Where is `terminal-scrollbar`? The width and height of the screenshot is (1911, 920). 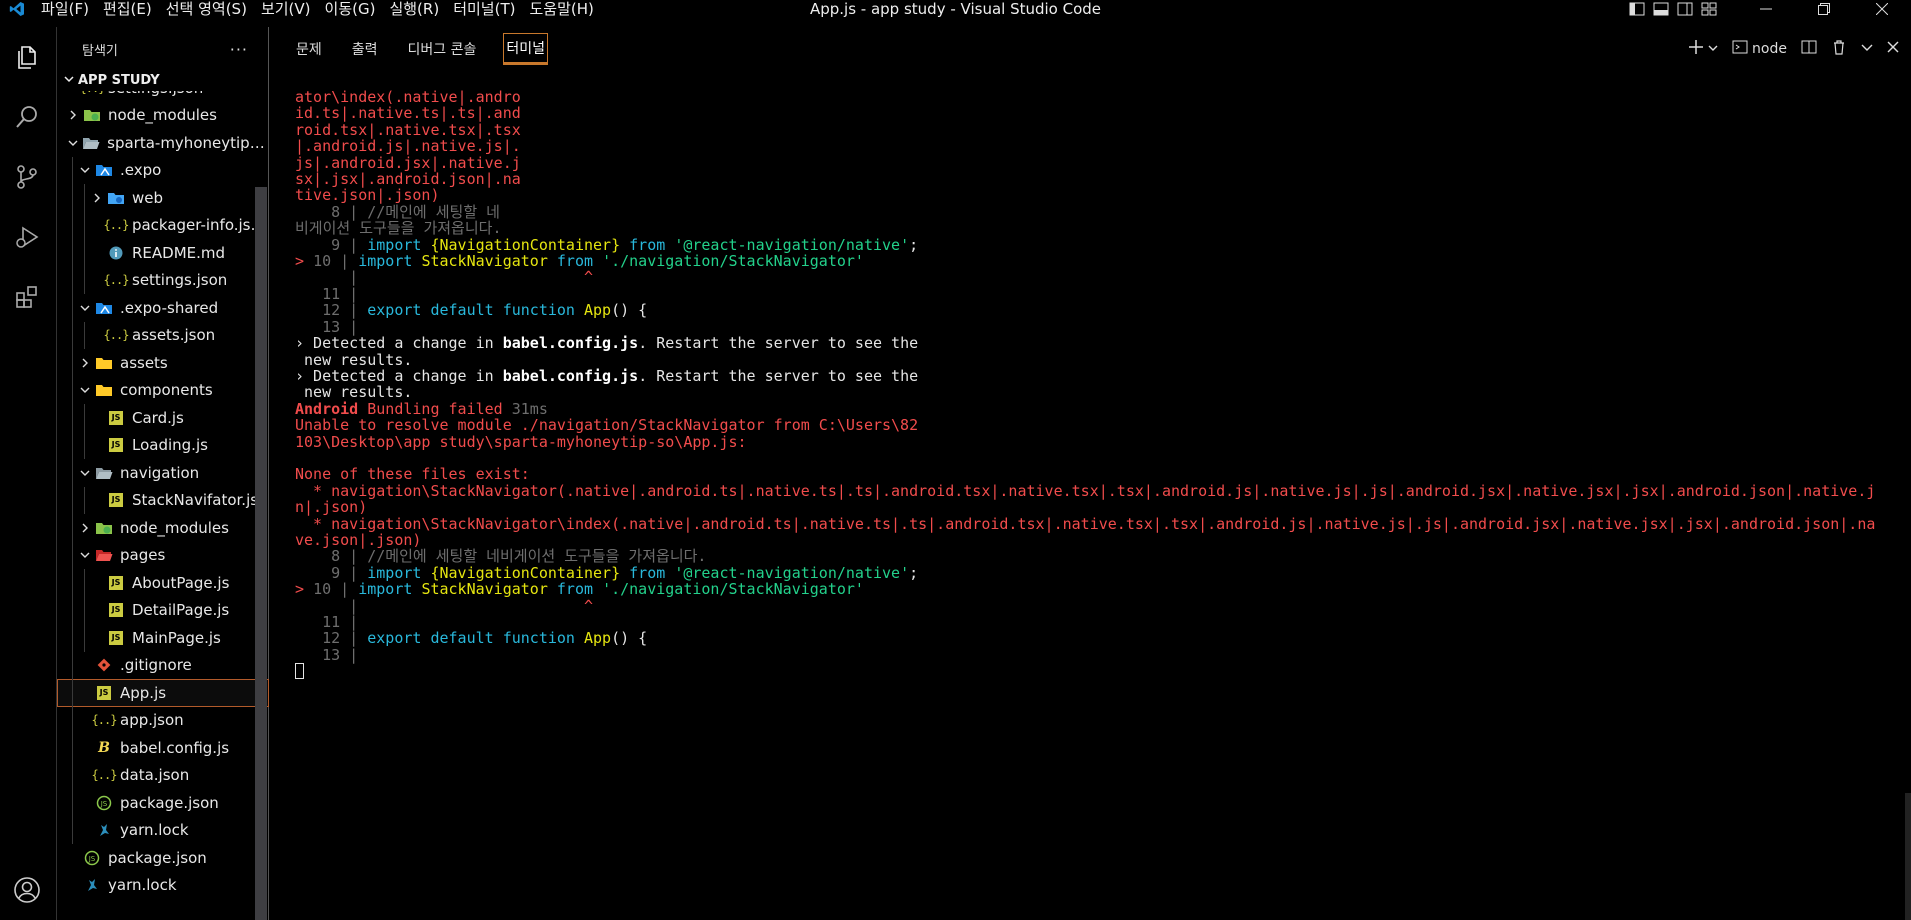
terminal-scrollbar is located at coordinates (1908, 856).